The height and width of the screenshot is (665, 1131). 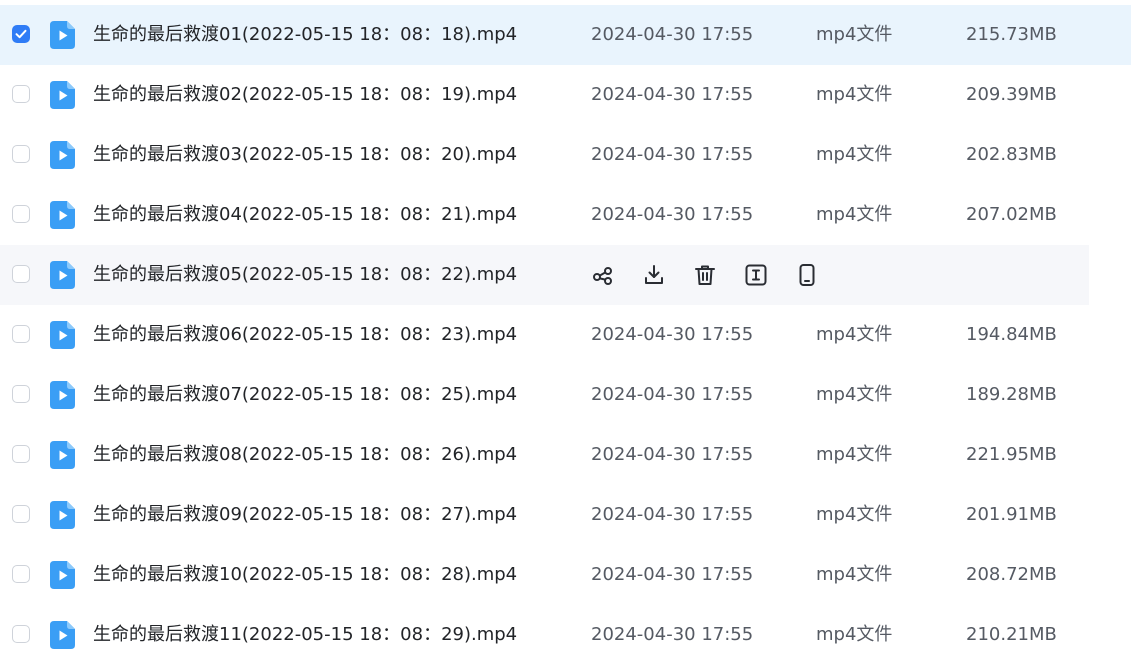 I want to click on share-button, so click(x=603, y=275).